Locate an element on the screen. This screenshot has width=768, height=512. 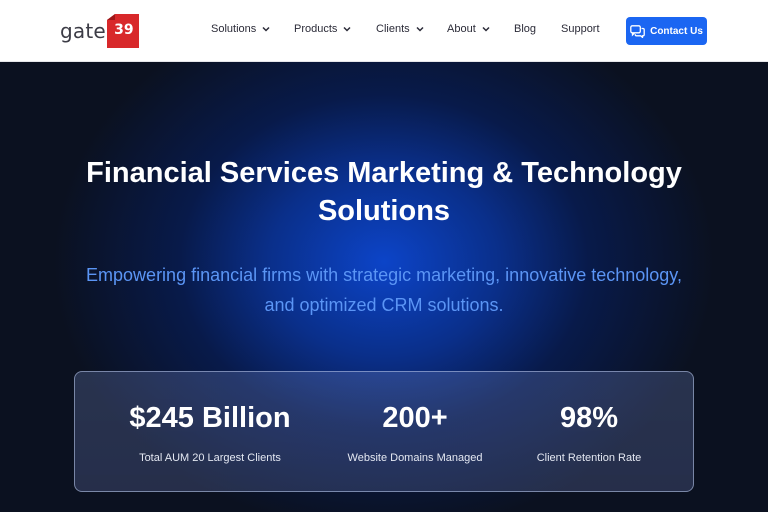
stat-retention: 98% Client Retention Rate is located at coordinates (589, 432).